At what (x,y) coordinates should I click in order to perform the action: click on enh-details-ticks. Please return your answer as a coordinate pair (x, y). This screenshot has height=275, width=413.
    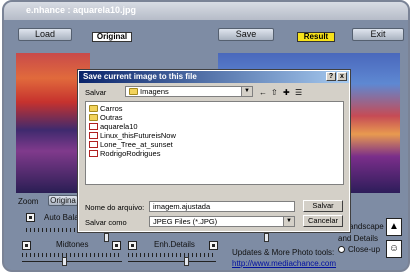
    Looking at the image, I should click on (172, 255).